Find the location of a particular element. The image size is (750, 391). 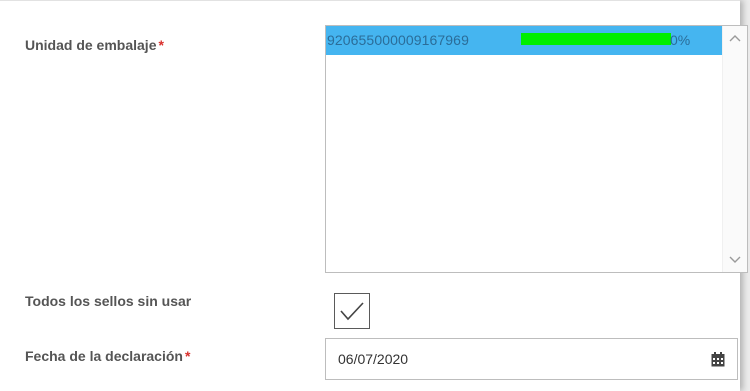

listbox-scrollbar is located at coordinates (734, 149).